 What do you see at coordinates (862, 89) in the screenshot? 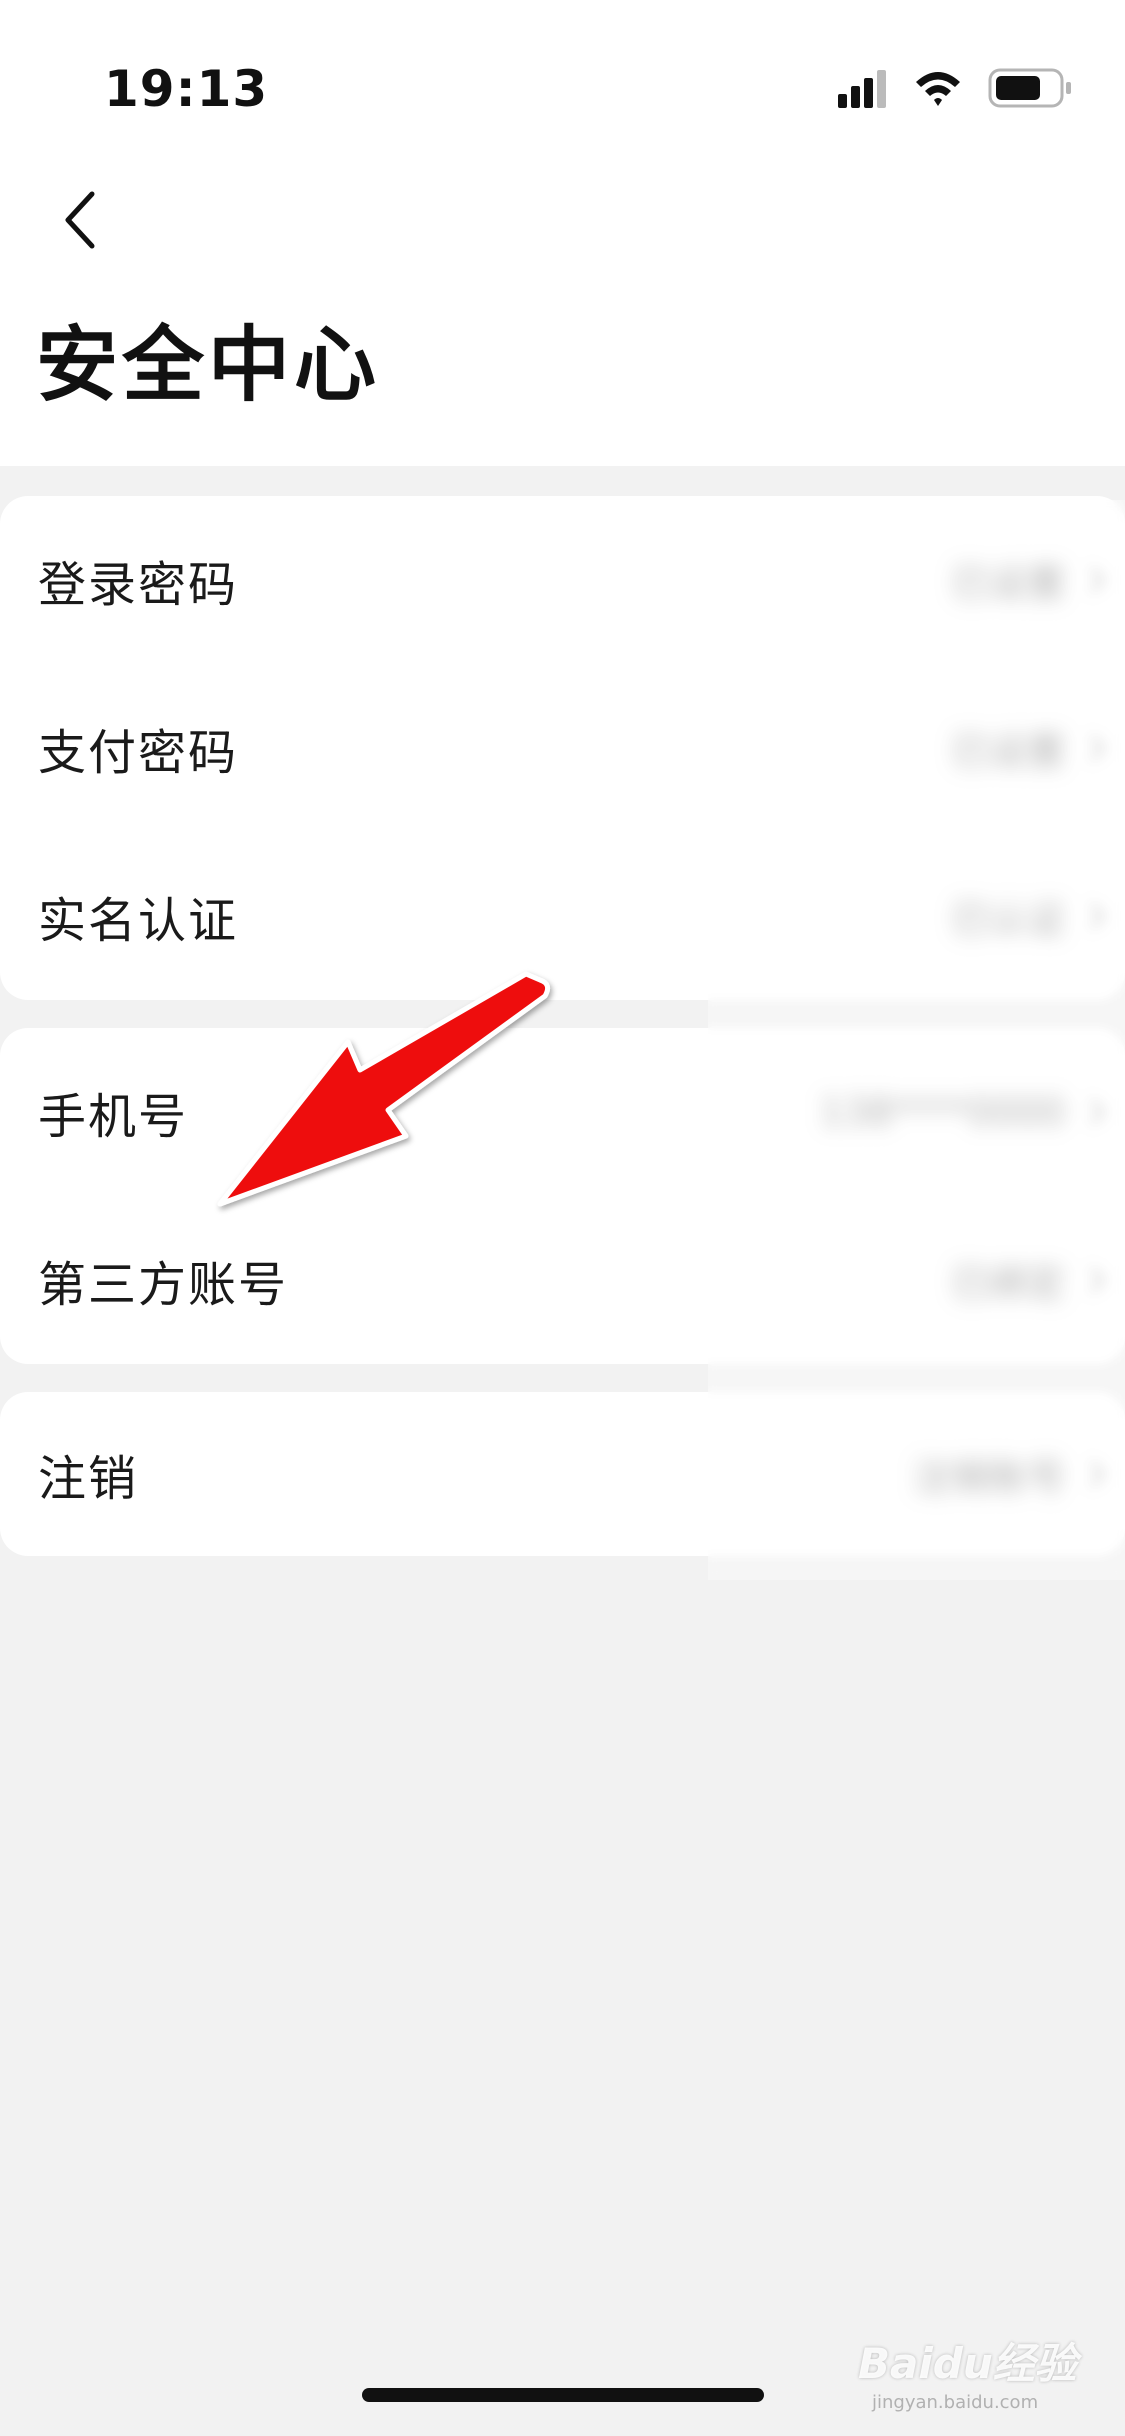
I see `cellular-signal-icon` at bounding box center [862, 89].